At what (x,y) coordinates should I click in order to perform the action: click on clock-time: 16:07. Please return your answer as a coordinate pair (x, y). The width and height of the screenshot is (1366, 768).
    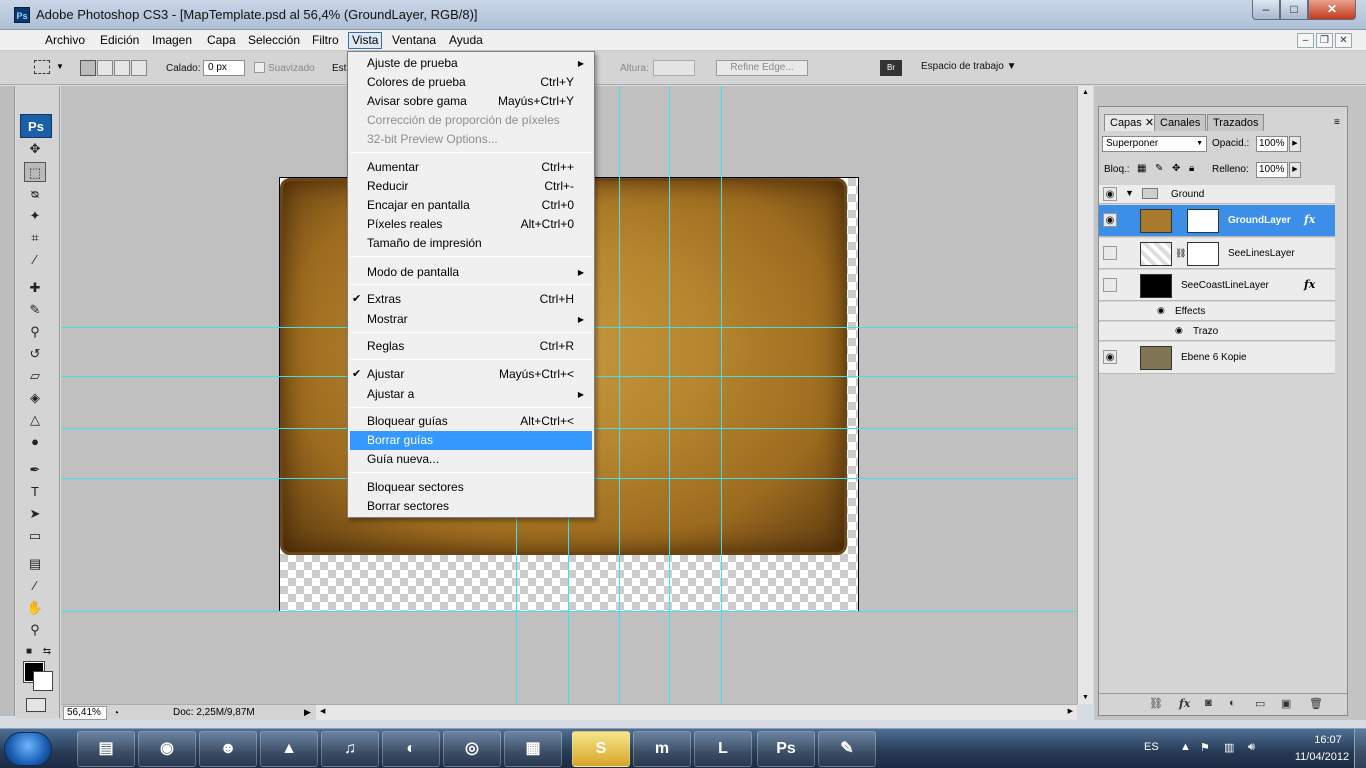
    Looking at the image, I should click on (1328, 740).